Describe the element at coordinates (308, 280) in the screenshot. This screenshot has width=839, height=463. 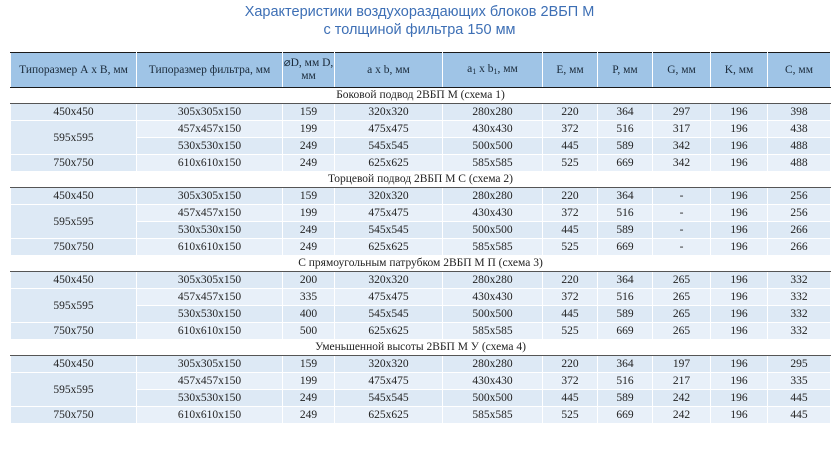
I see `value-cell: 200` at that location.